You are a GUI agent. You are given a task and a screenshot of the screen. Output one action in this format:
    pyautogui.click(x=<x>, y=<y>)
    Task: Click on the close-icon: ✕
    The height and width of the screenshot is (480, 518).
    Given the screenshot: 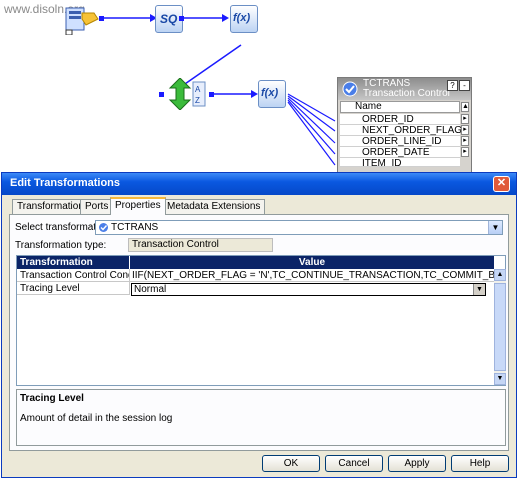 What is the action you would take?
    pyautogui.click(x=501, y=184)
    